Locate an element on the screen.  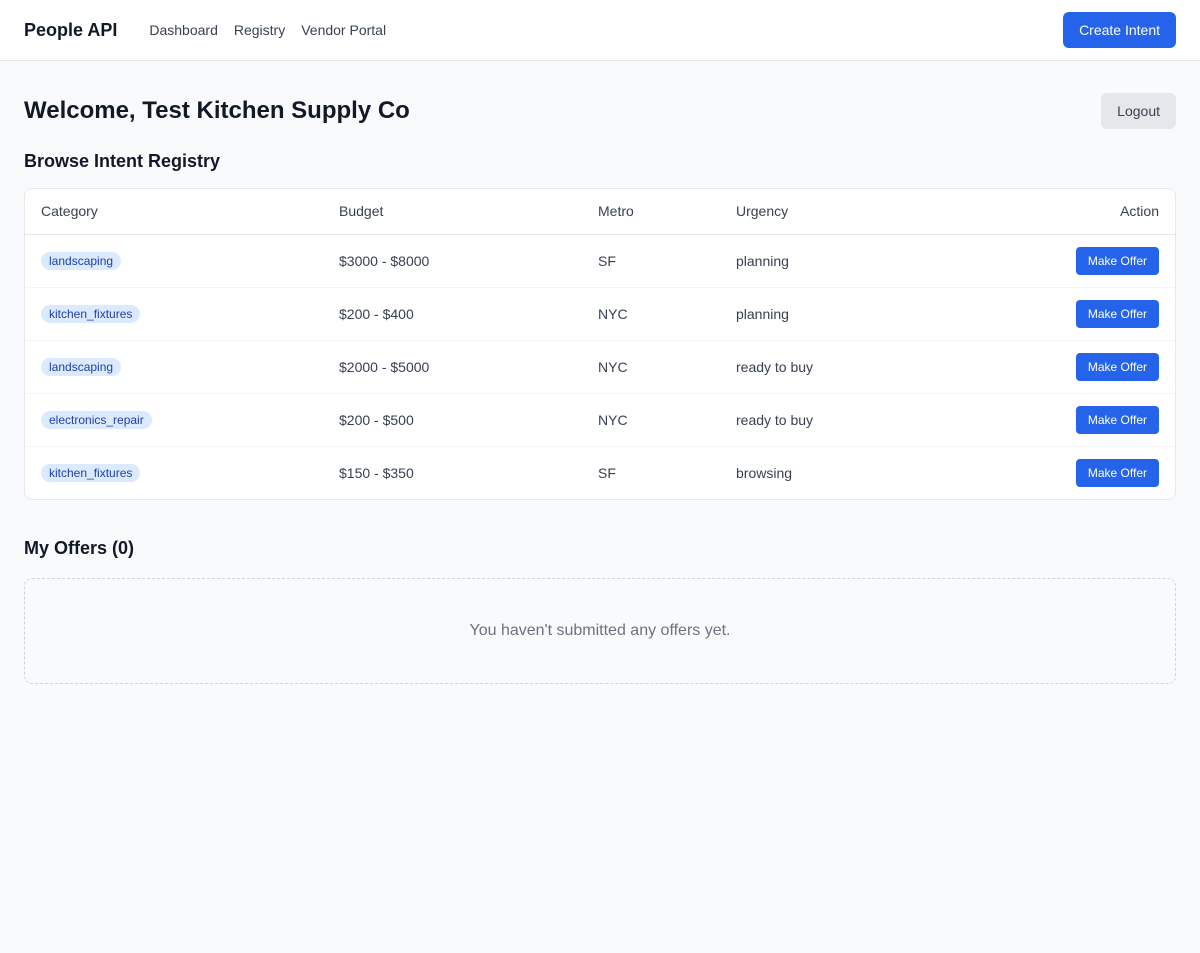
cell-budget: $150 - $350 is located at coordinates (376, 472).